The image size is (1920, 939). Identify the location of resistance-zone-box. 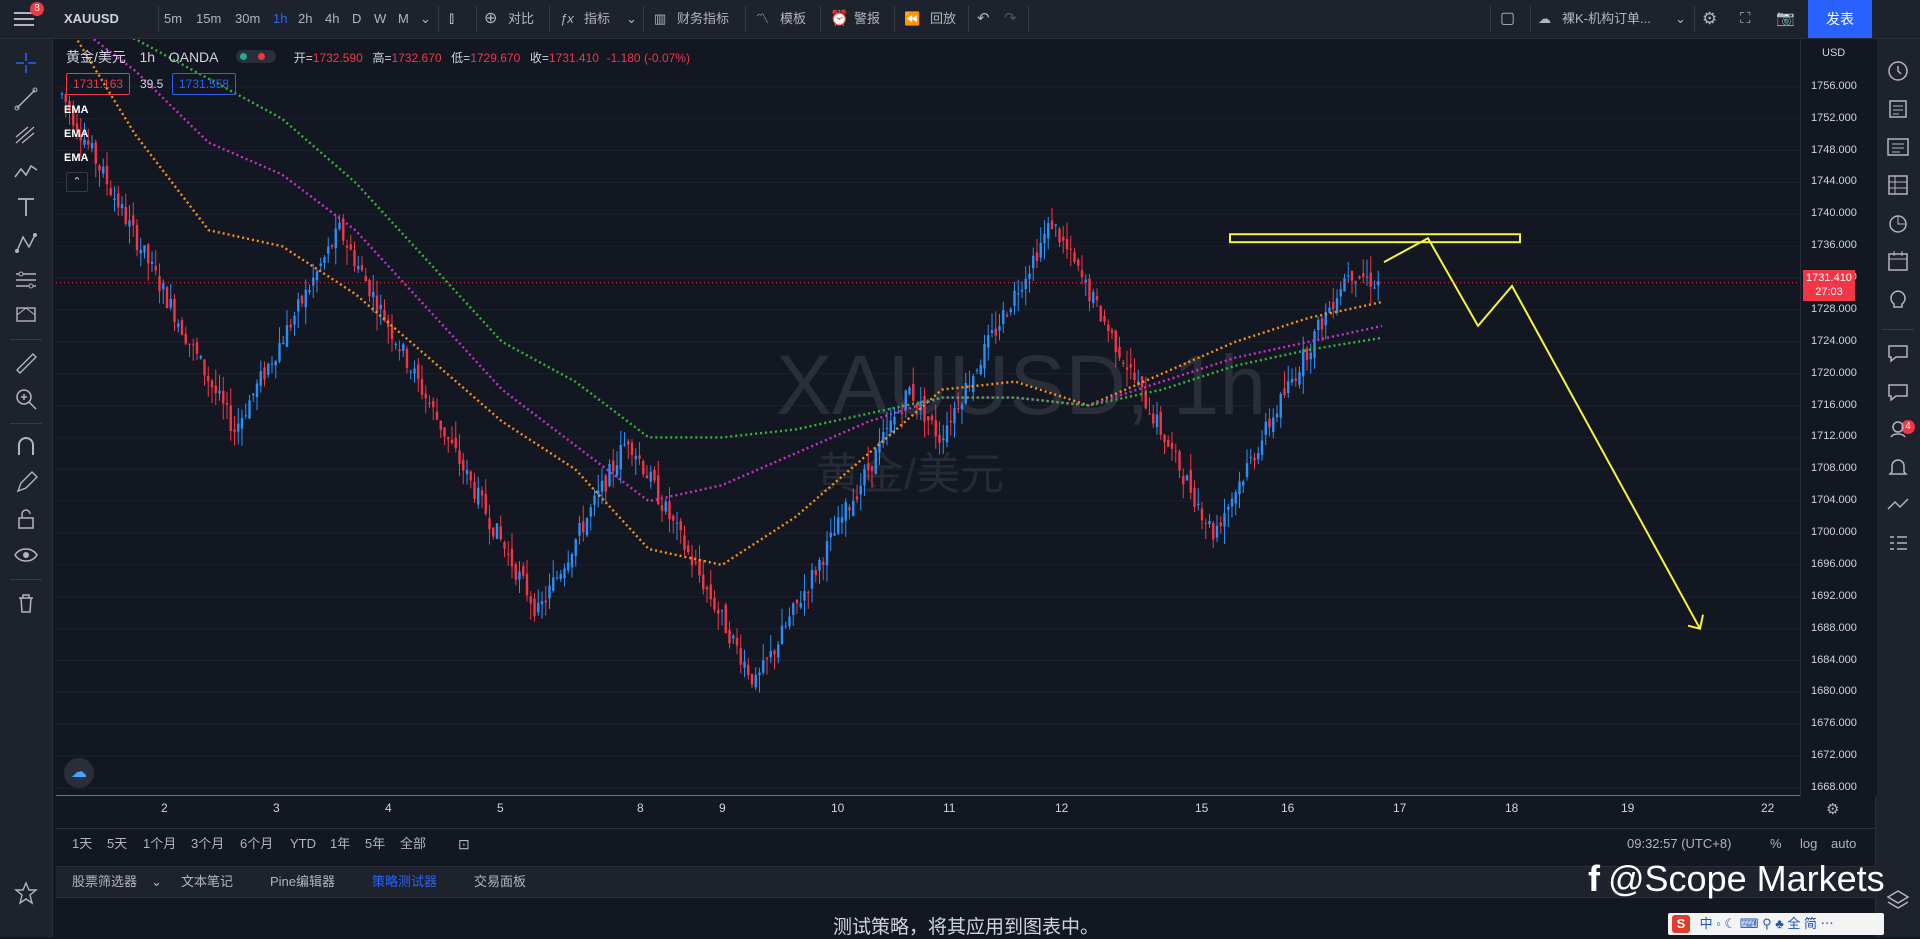
(1375, 238).